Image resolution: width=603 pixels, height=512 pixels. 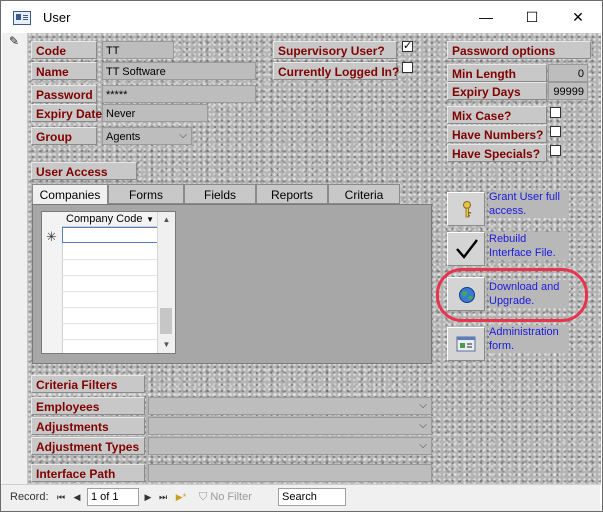 What do you see at coordinates (336, 71) in the screenshot?
I see `currently-logged-in-label: Currently Logged In?` at bounding box center [336, 71].